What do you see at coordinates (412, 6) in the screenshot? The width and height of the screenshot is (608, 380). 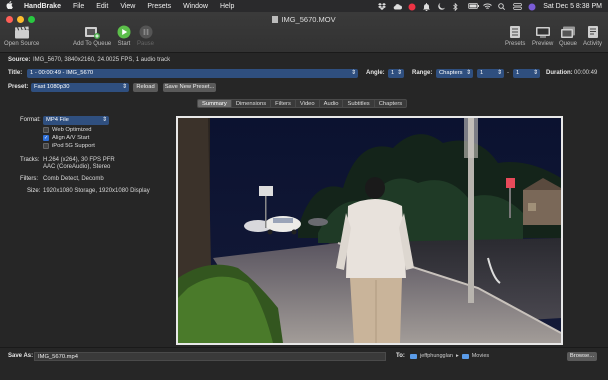 I see `status-red-icon` at bounding box center [412, 6].